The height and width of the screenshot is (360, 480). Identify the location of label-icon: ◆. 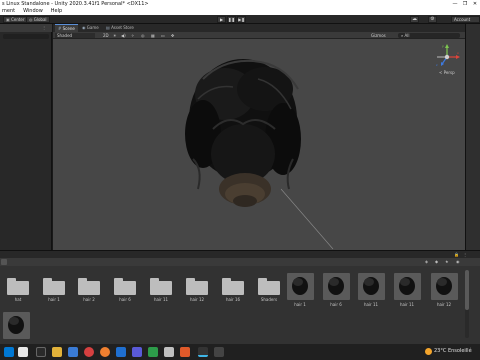
(436, 261).